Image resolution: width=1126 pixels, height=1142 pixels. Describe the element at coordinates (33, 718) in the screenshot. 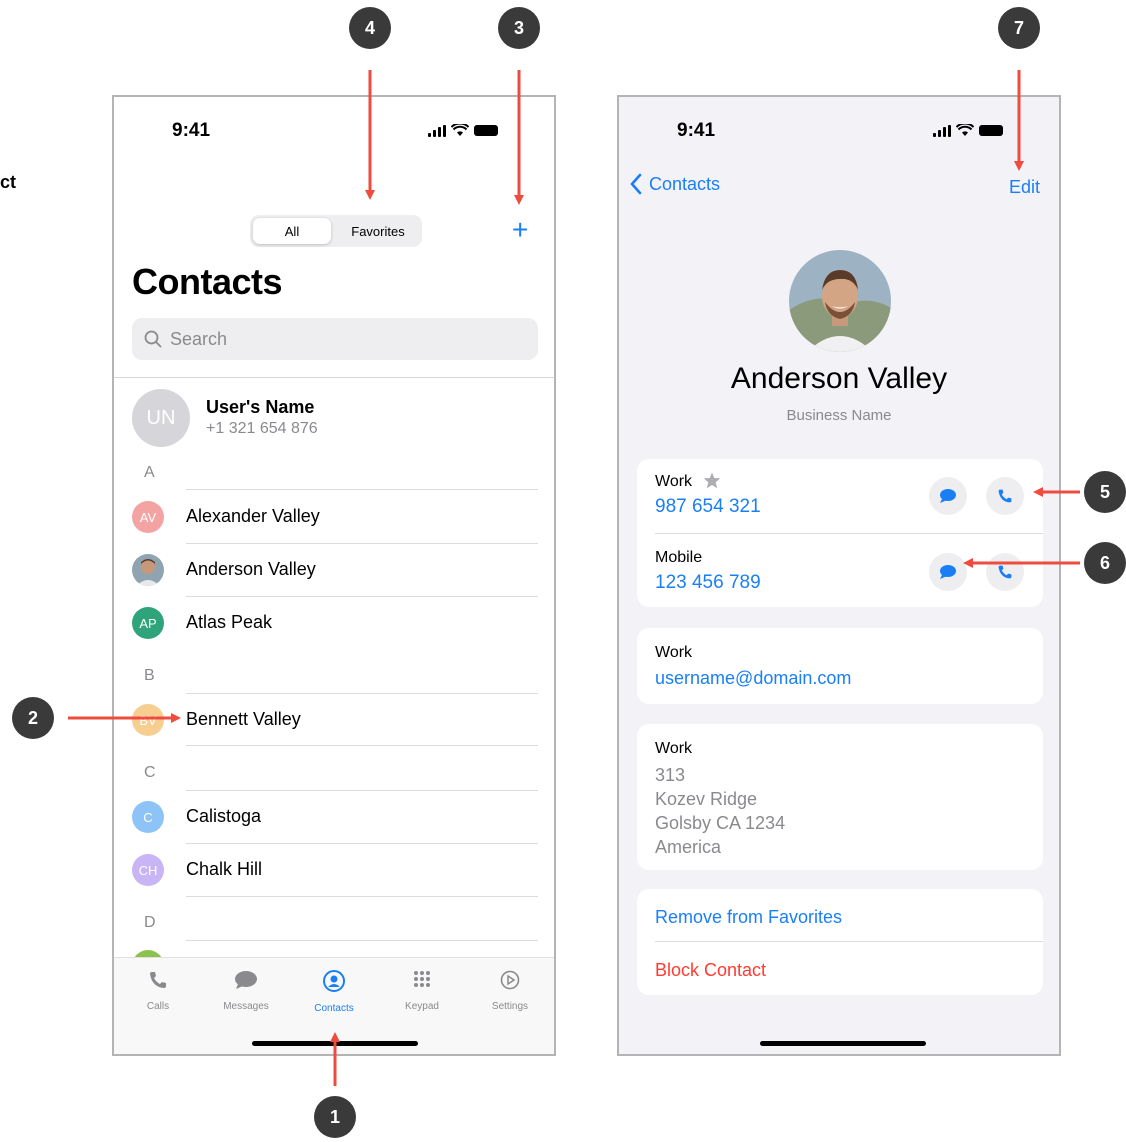

I see `annotation-badge-2: 2` at that location.